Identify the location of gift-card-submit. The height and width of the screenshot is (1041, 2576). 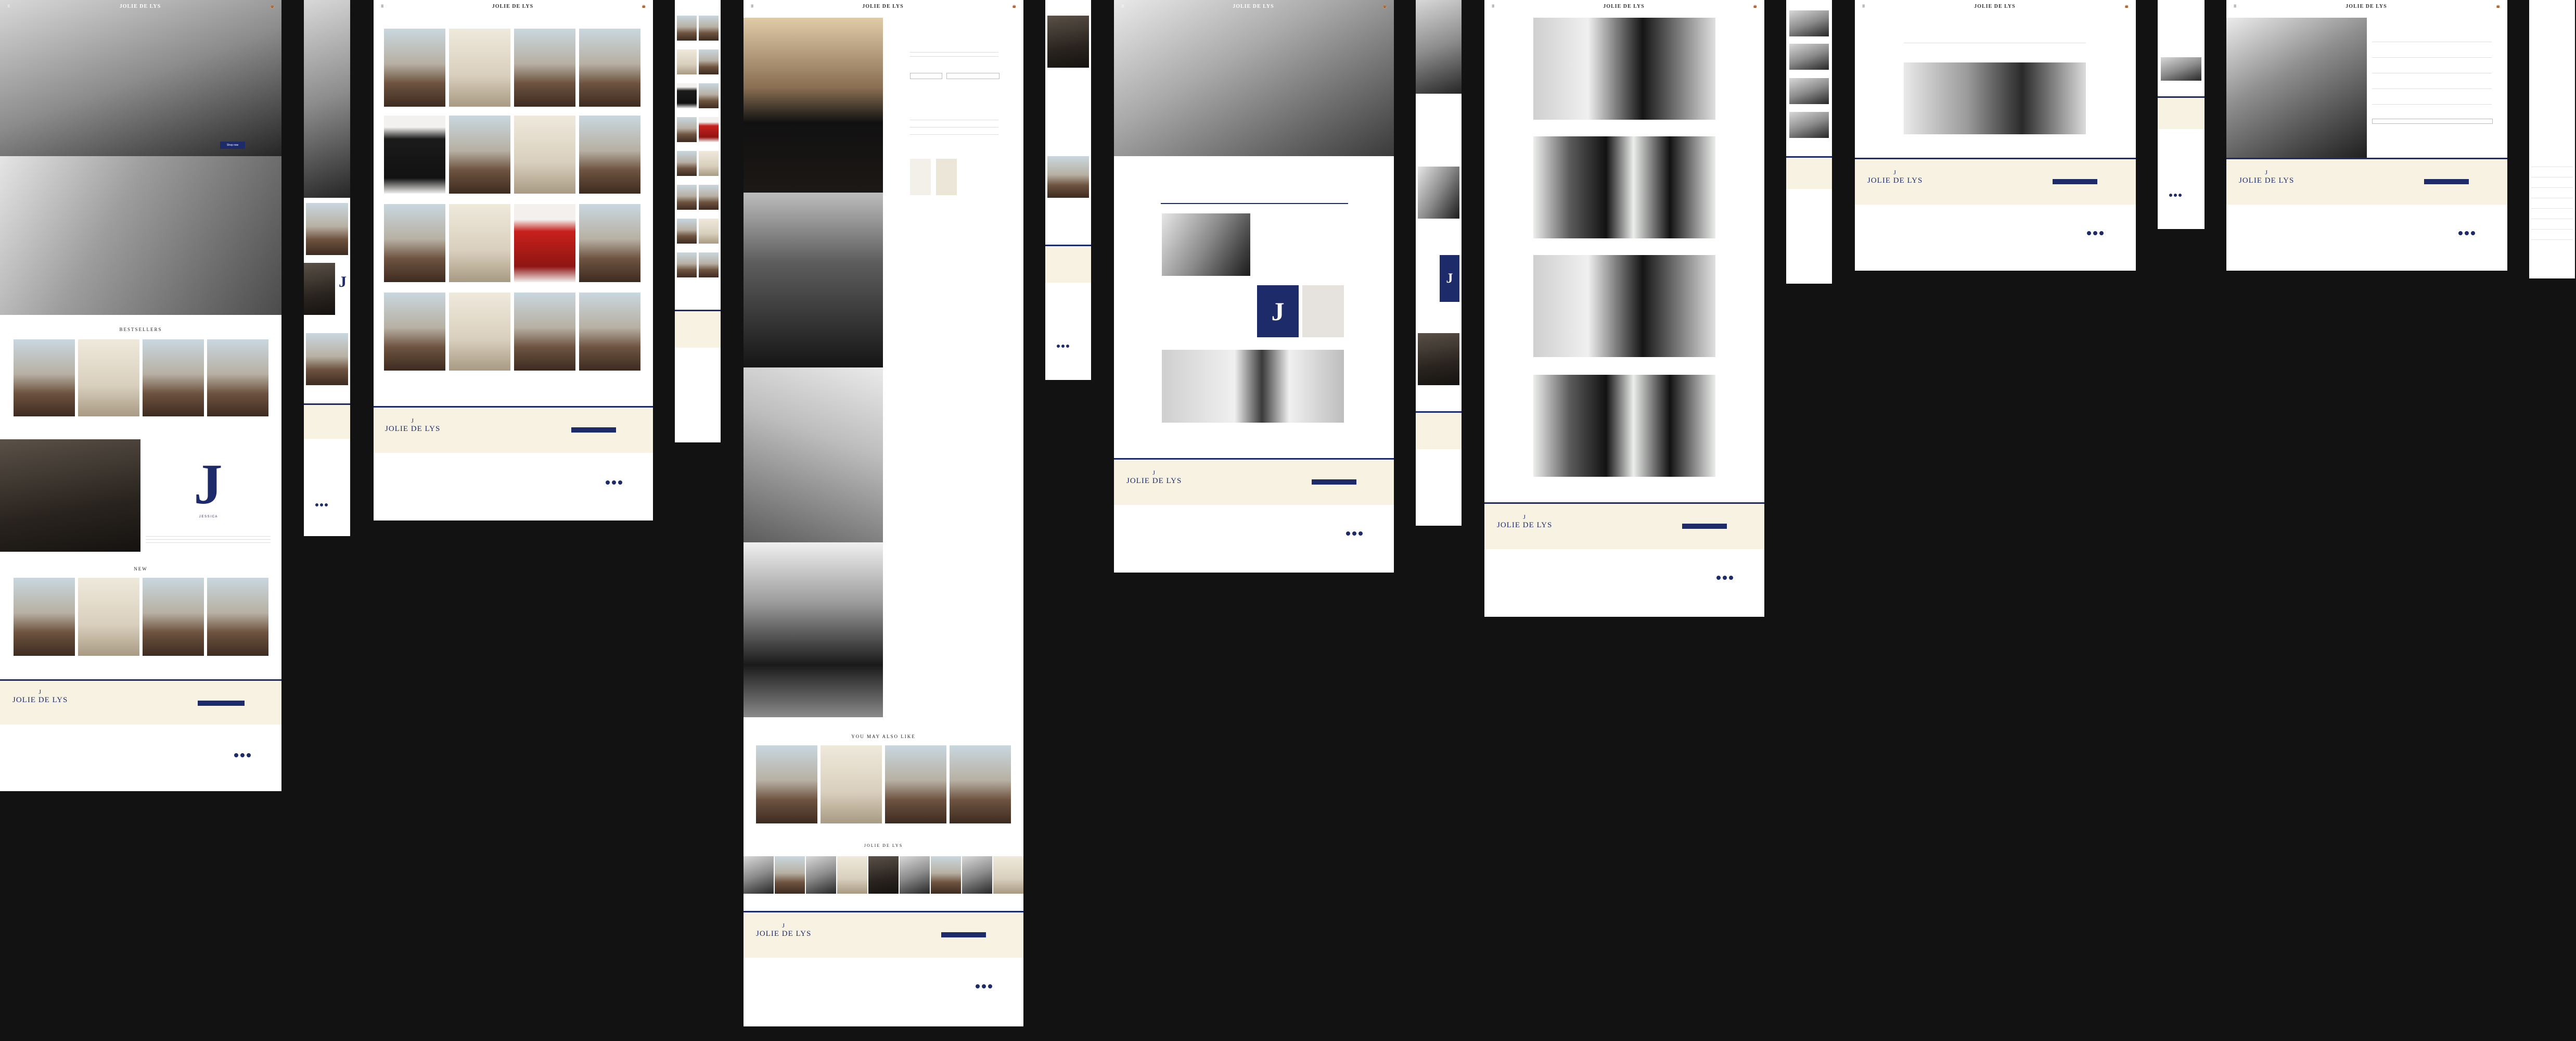
(2432, 121).